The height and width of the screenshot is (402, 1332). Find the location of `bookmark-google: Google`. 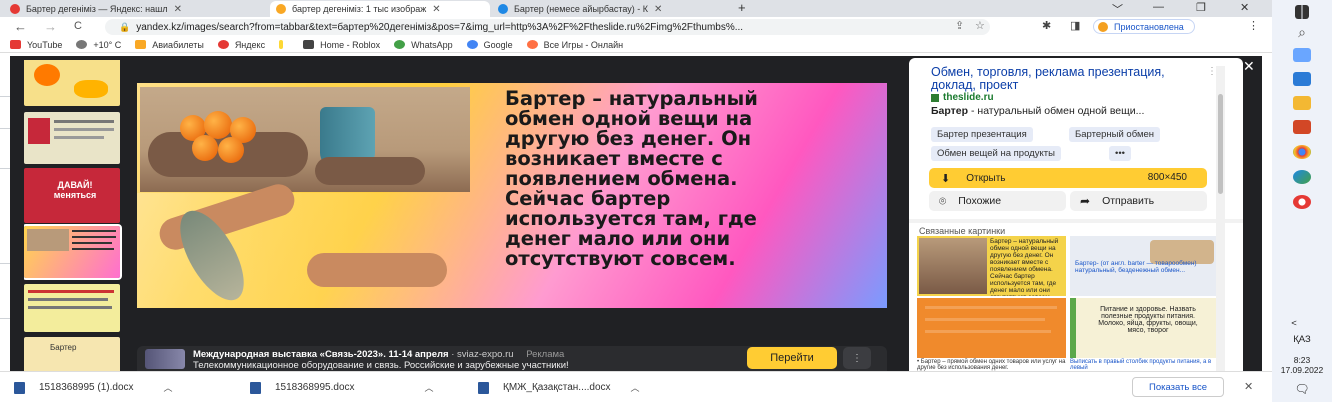

bookmark-google: Google is located at coordinates (489, 44).